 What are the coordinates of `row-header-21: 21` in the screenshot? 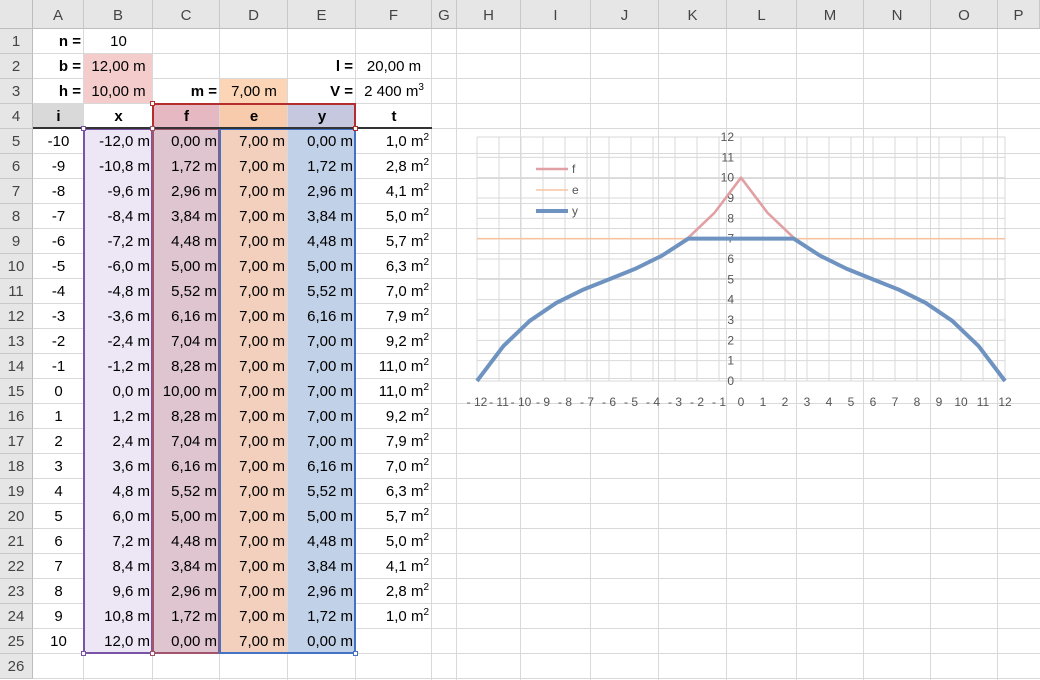 It's located at (16, 541).